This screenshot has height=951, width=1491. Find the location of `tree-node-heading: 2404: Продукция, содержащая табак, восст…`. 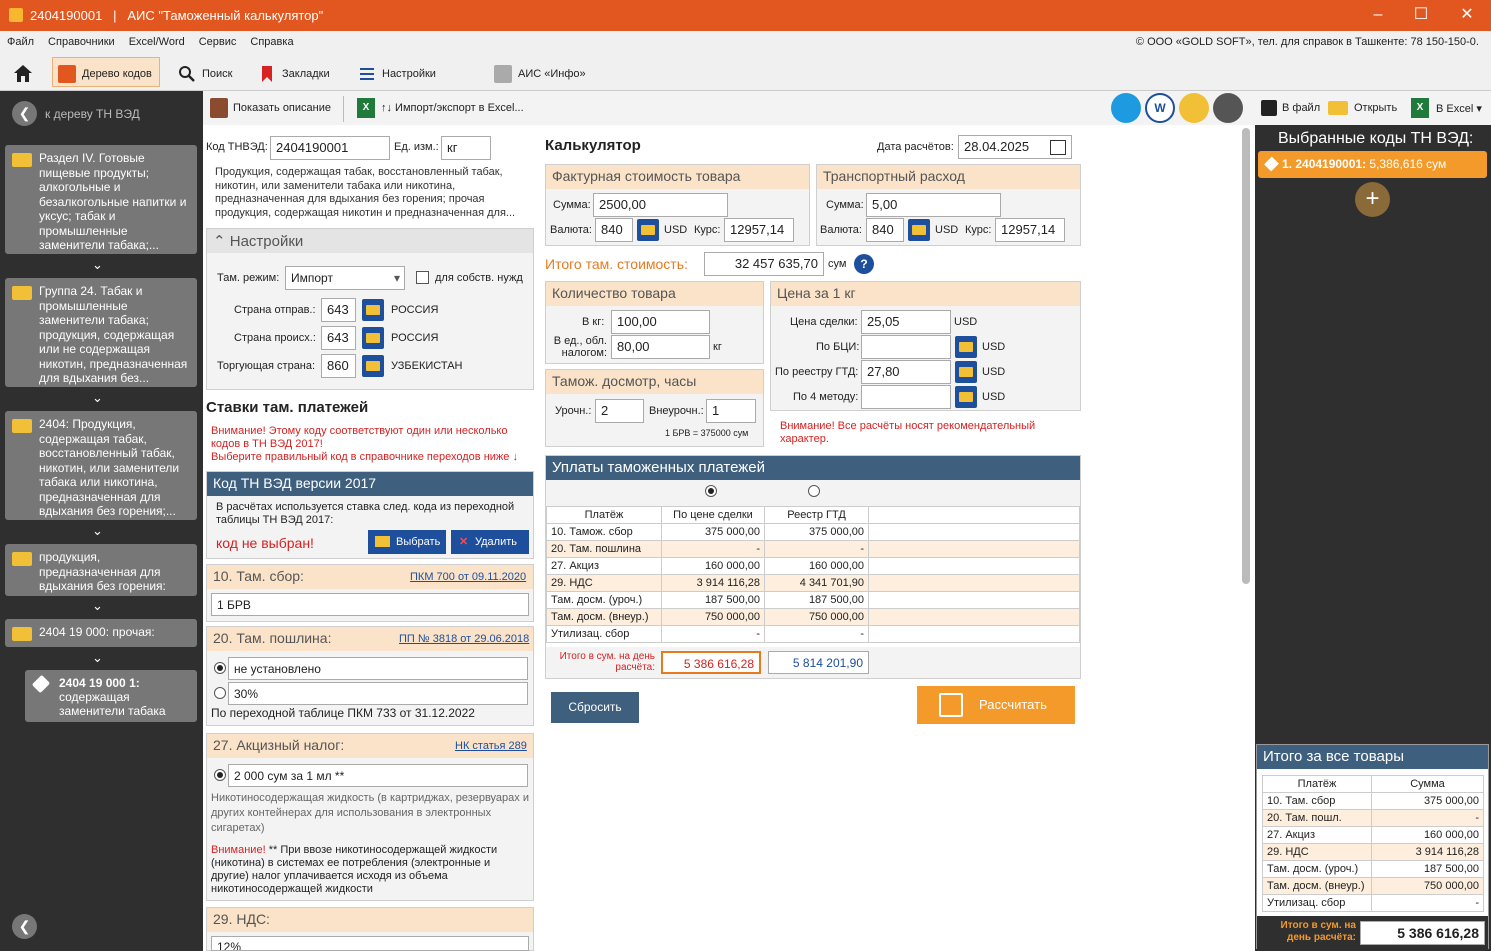

tree-node-heading: 2404: Продукция, содержащая табак, восст… is located at coordinates (101, 465).